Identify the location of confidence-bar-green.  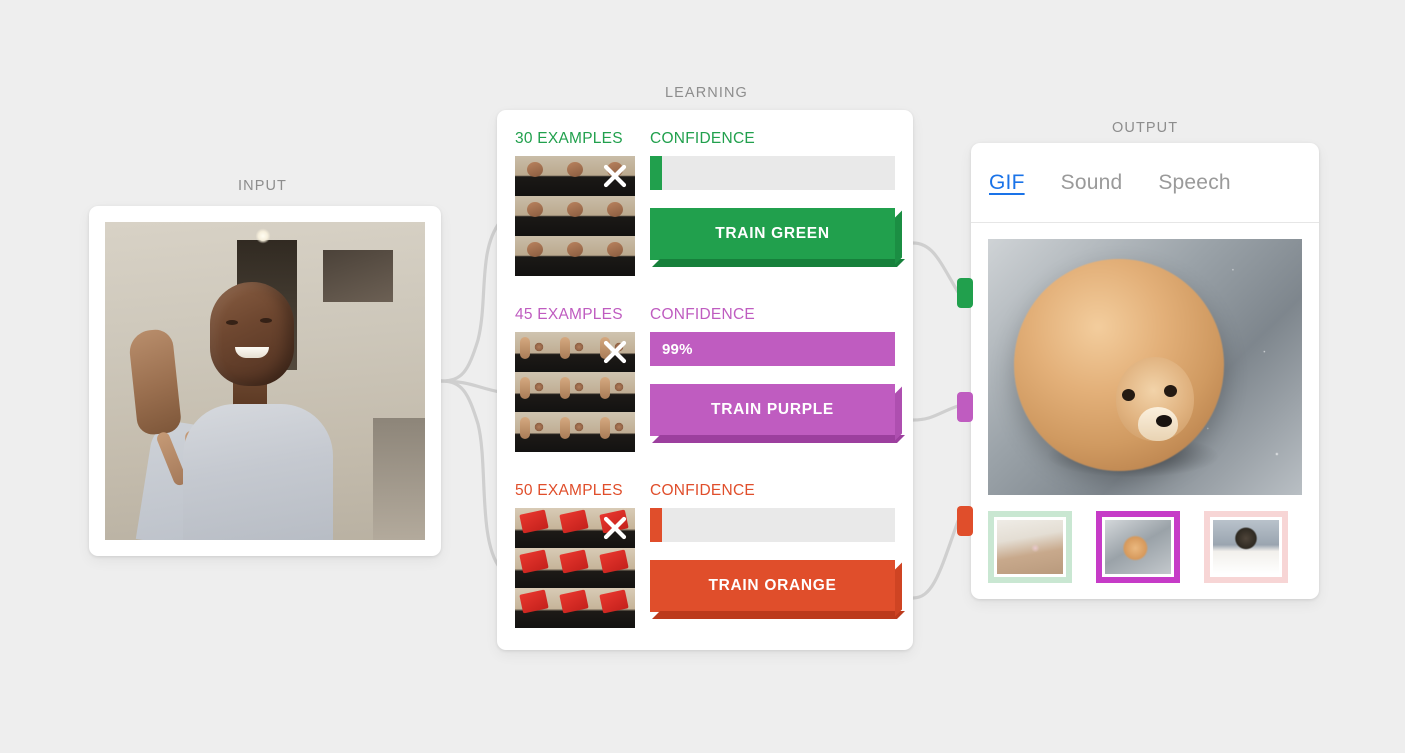
(772, 173).